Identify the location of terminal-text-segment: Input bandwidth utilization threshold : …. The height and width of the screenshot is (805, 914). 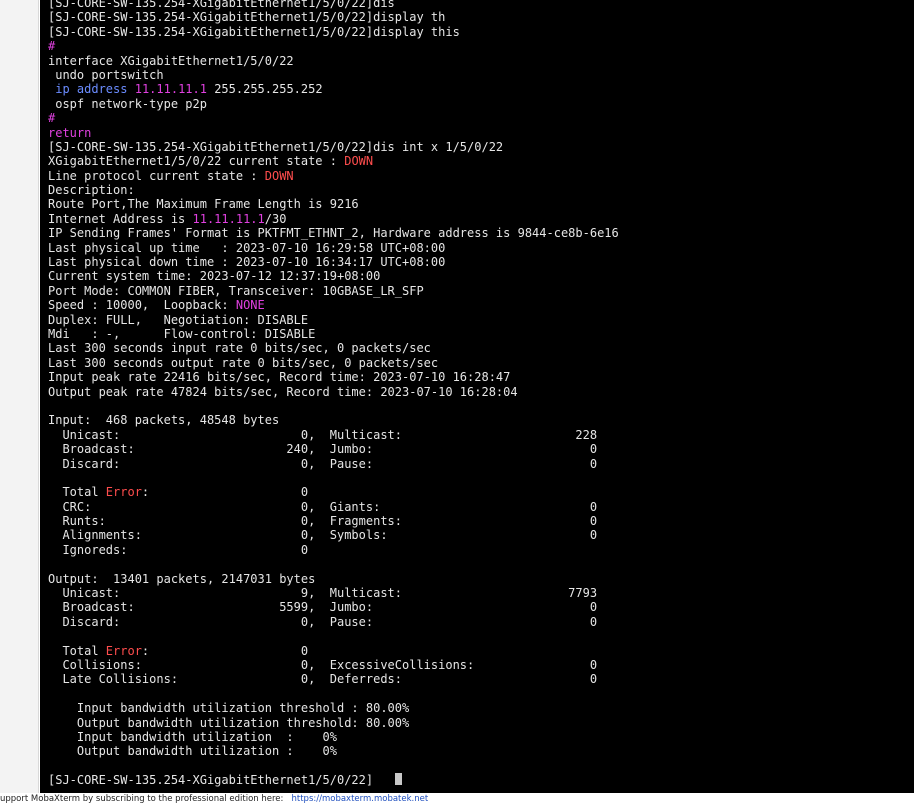
(229, 708).